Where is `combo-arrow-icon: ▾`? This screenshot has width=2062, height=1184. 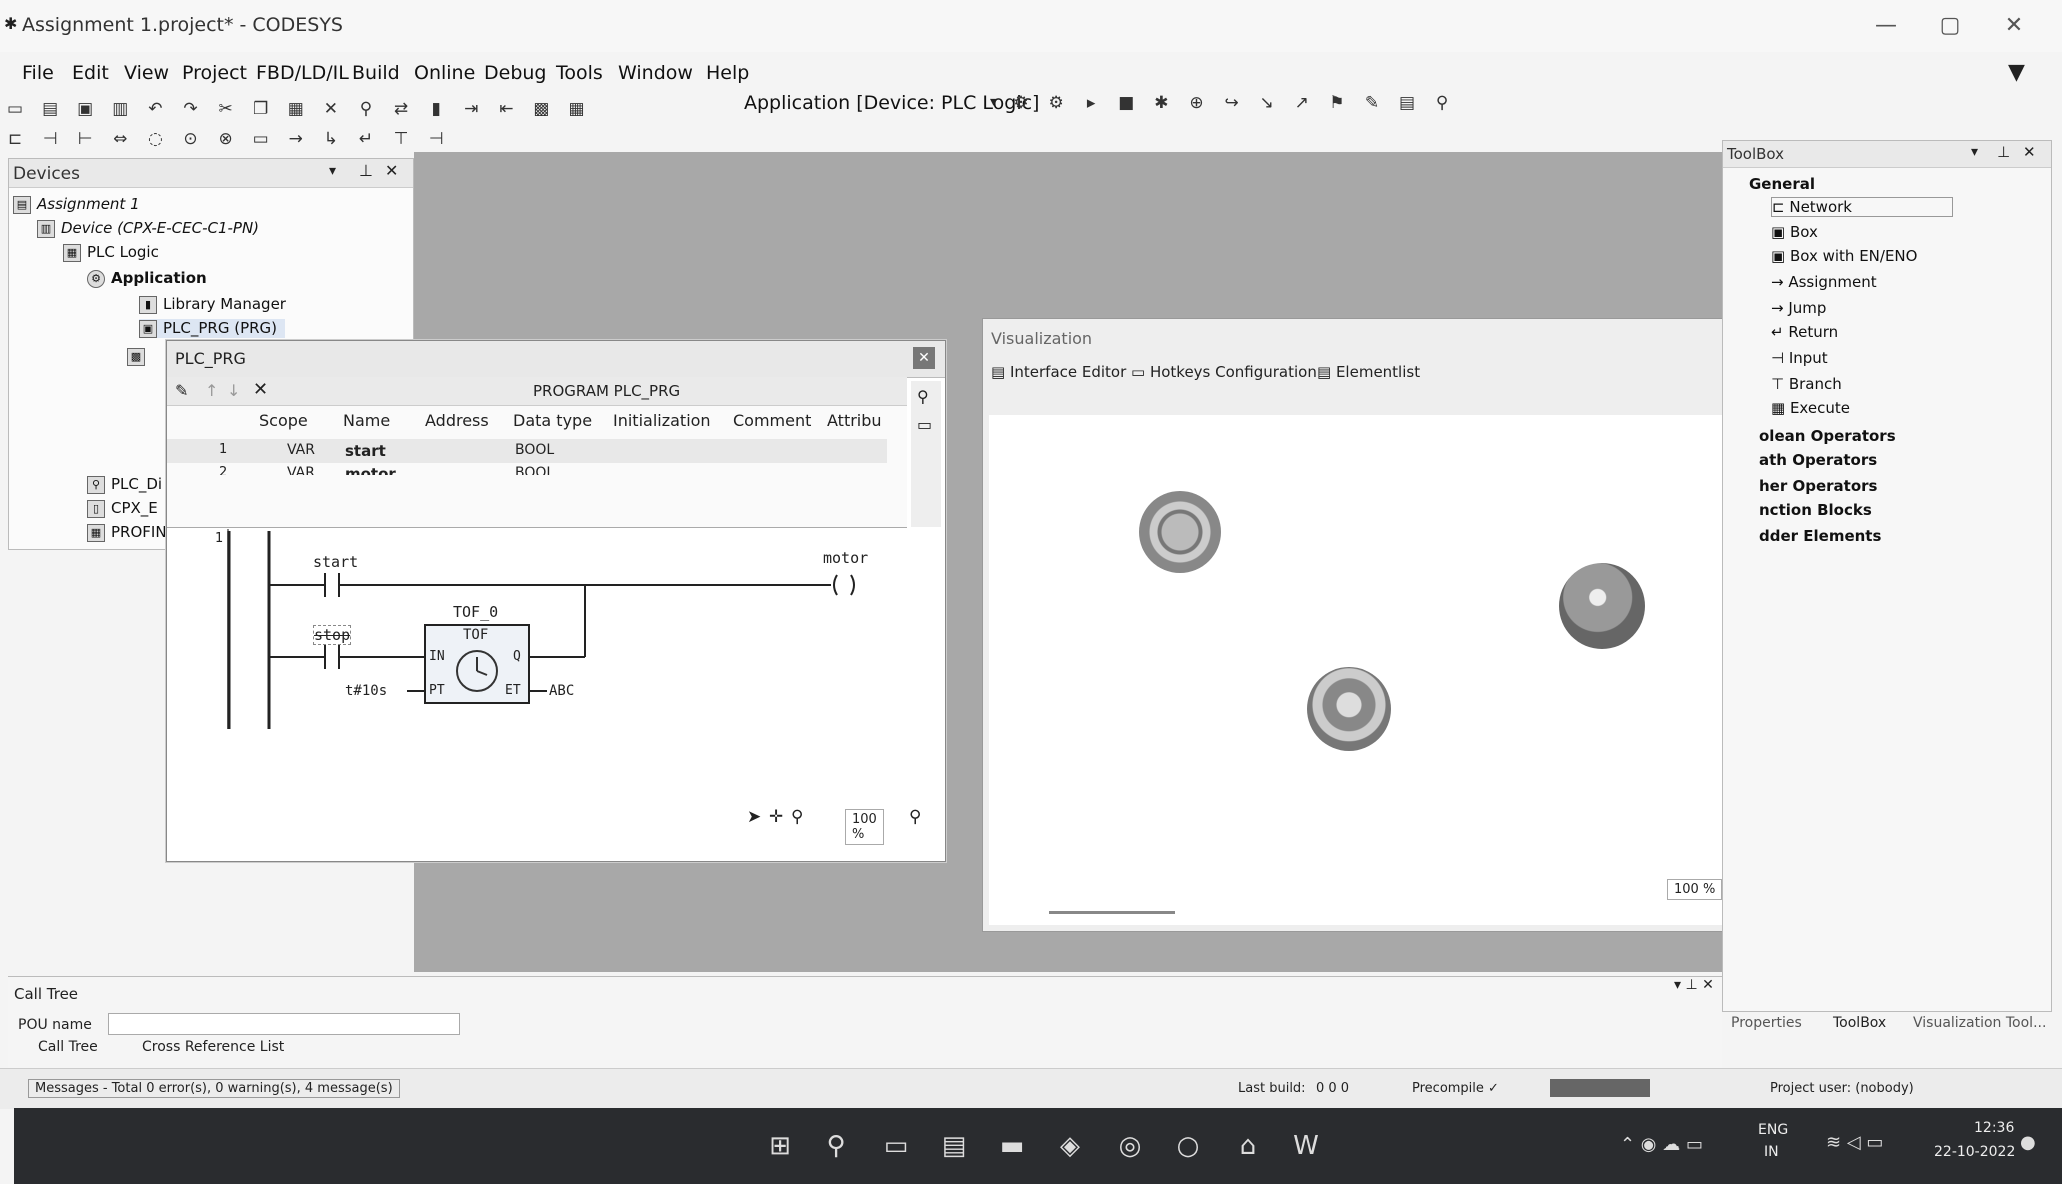
combo-arrow-icon: ▾ is located at coordinates (993, 102).